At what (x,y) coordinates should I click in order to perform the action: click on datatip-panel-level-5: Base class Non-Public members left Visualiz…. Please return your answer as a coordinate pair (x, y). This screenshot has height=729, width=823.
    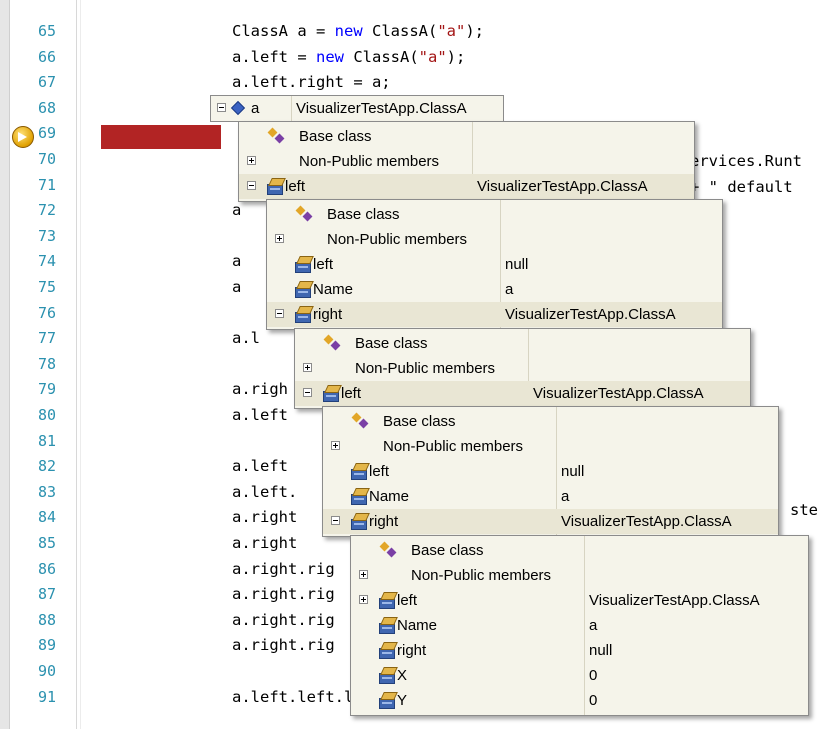
    Looking at the image, I should click on (579, 625).